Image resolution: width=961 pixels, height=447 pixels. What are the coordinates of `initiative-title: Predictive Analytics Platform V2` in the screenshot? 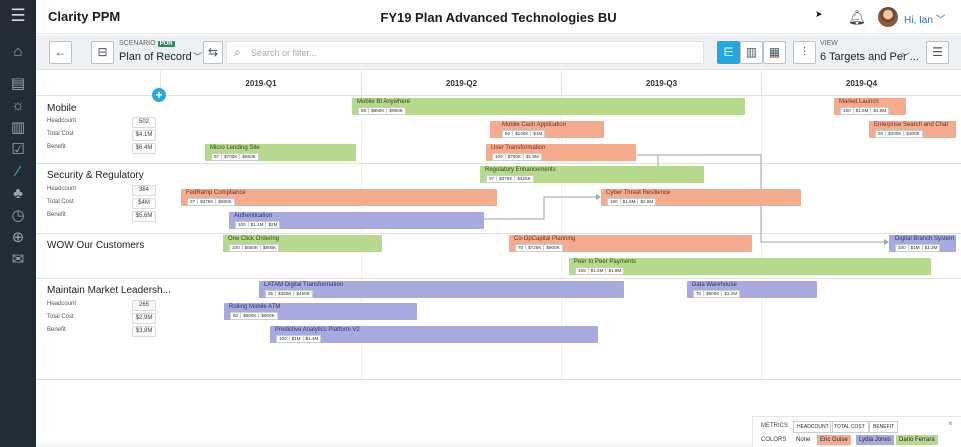 It's located at (317, 330).